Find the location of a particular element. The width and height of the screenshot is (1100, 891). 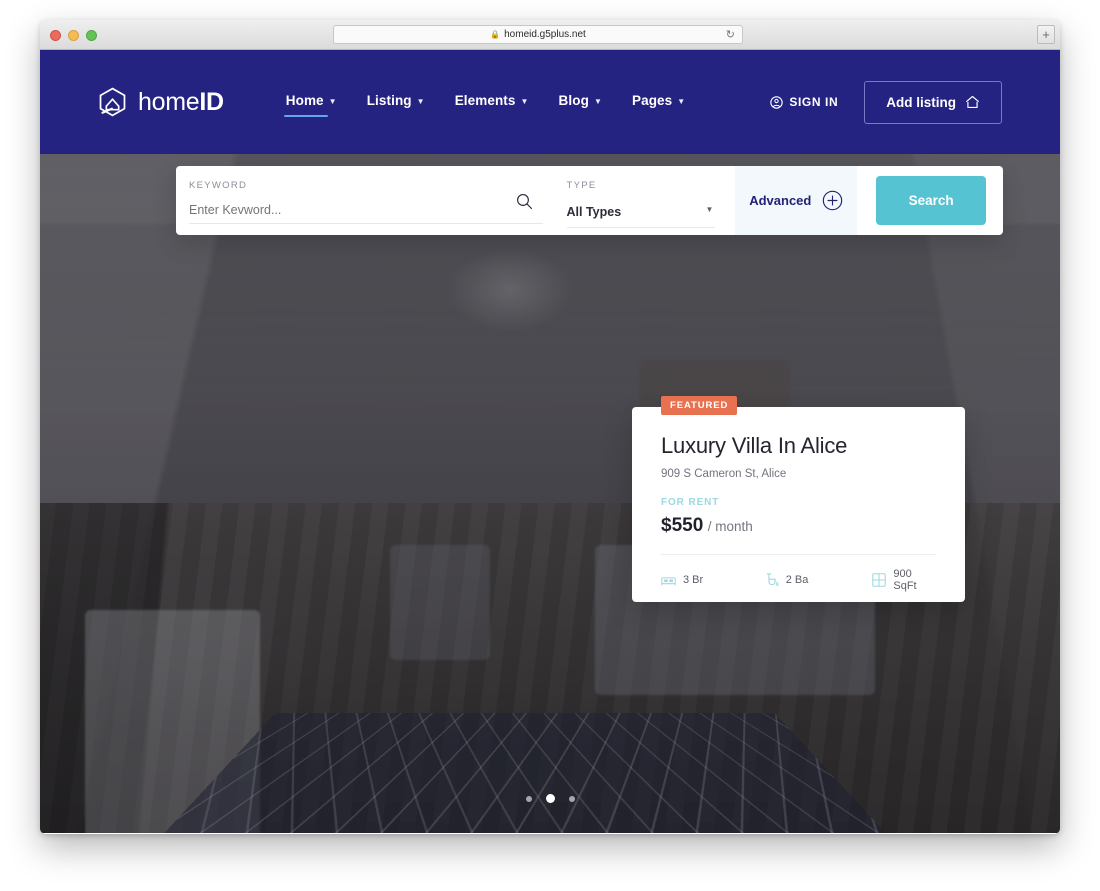

header-actions: SIGN IN Add listing is located at coordinates (886, 102).